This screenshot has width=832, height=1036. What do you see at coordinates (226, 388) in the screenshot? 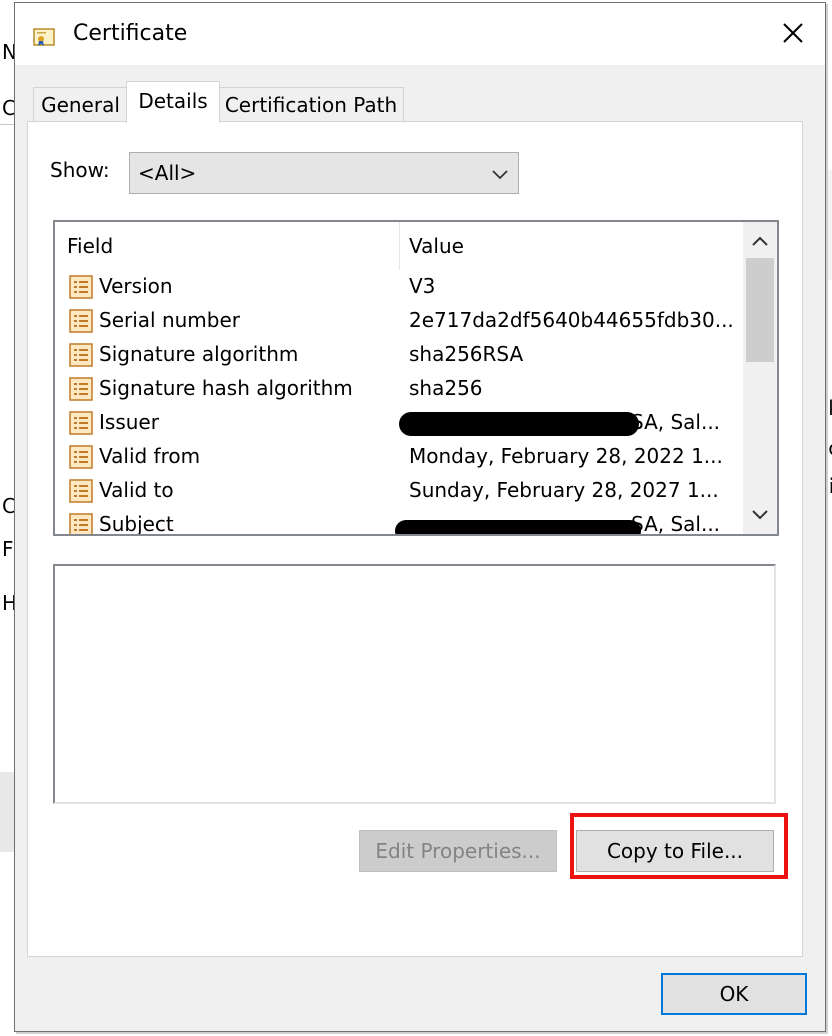
I see `field-name: Signature hash algorithm` at bounding box center [226, 388].